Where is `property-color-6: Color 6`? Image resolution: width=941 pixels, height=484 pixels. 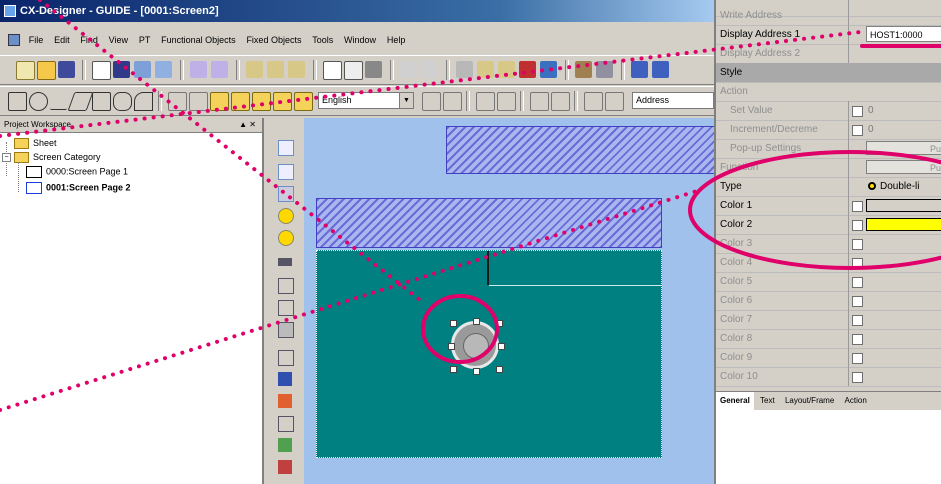 property-color-6: Color 6 is located at coordinates (828, 301).